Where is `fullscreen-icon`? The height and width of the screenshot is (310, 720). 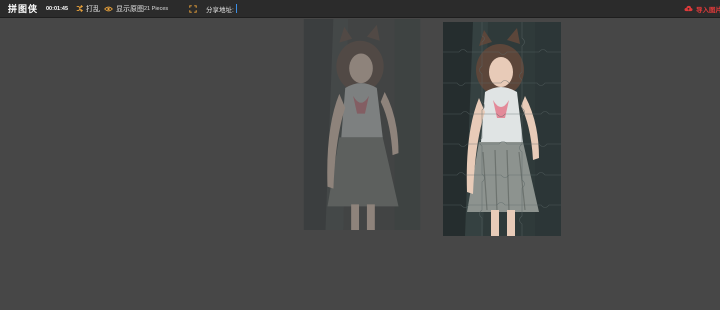
fullscreen-icon is located at coordinates (192, 8).